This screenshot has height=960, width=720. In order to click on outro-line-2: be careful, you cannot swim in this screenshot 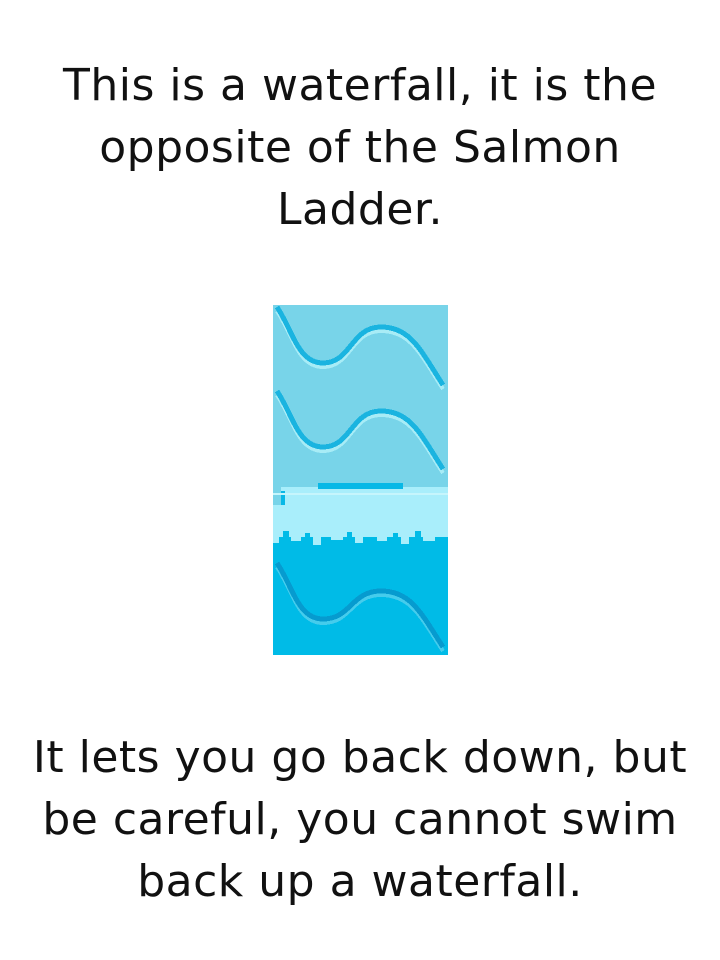, I will do `click(360, 819)`.